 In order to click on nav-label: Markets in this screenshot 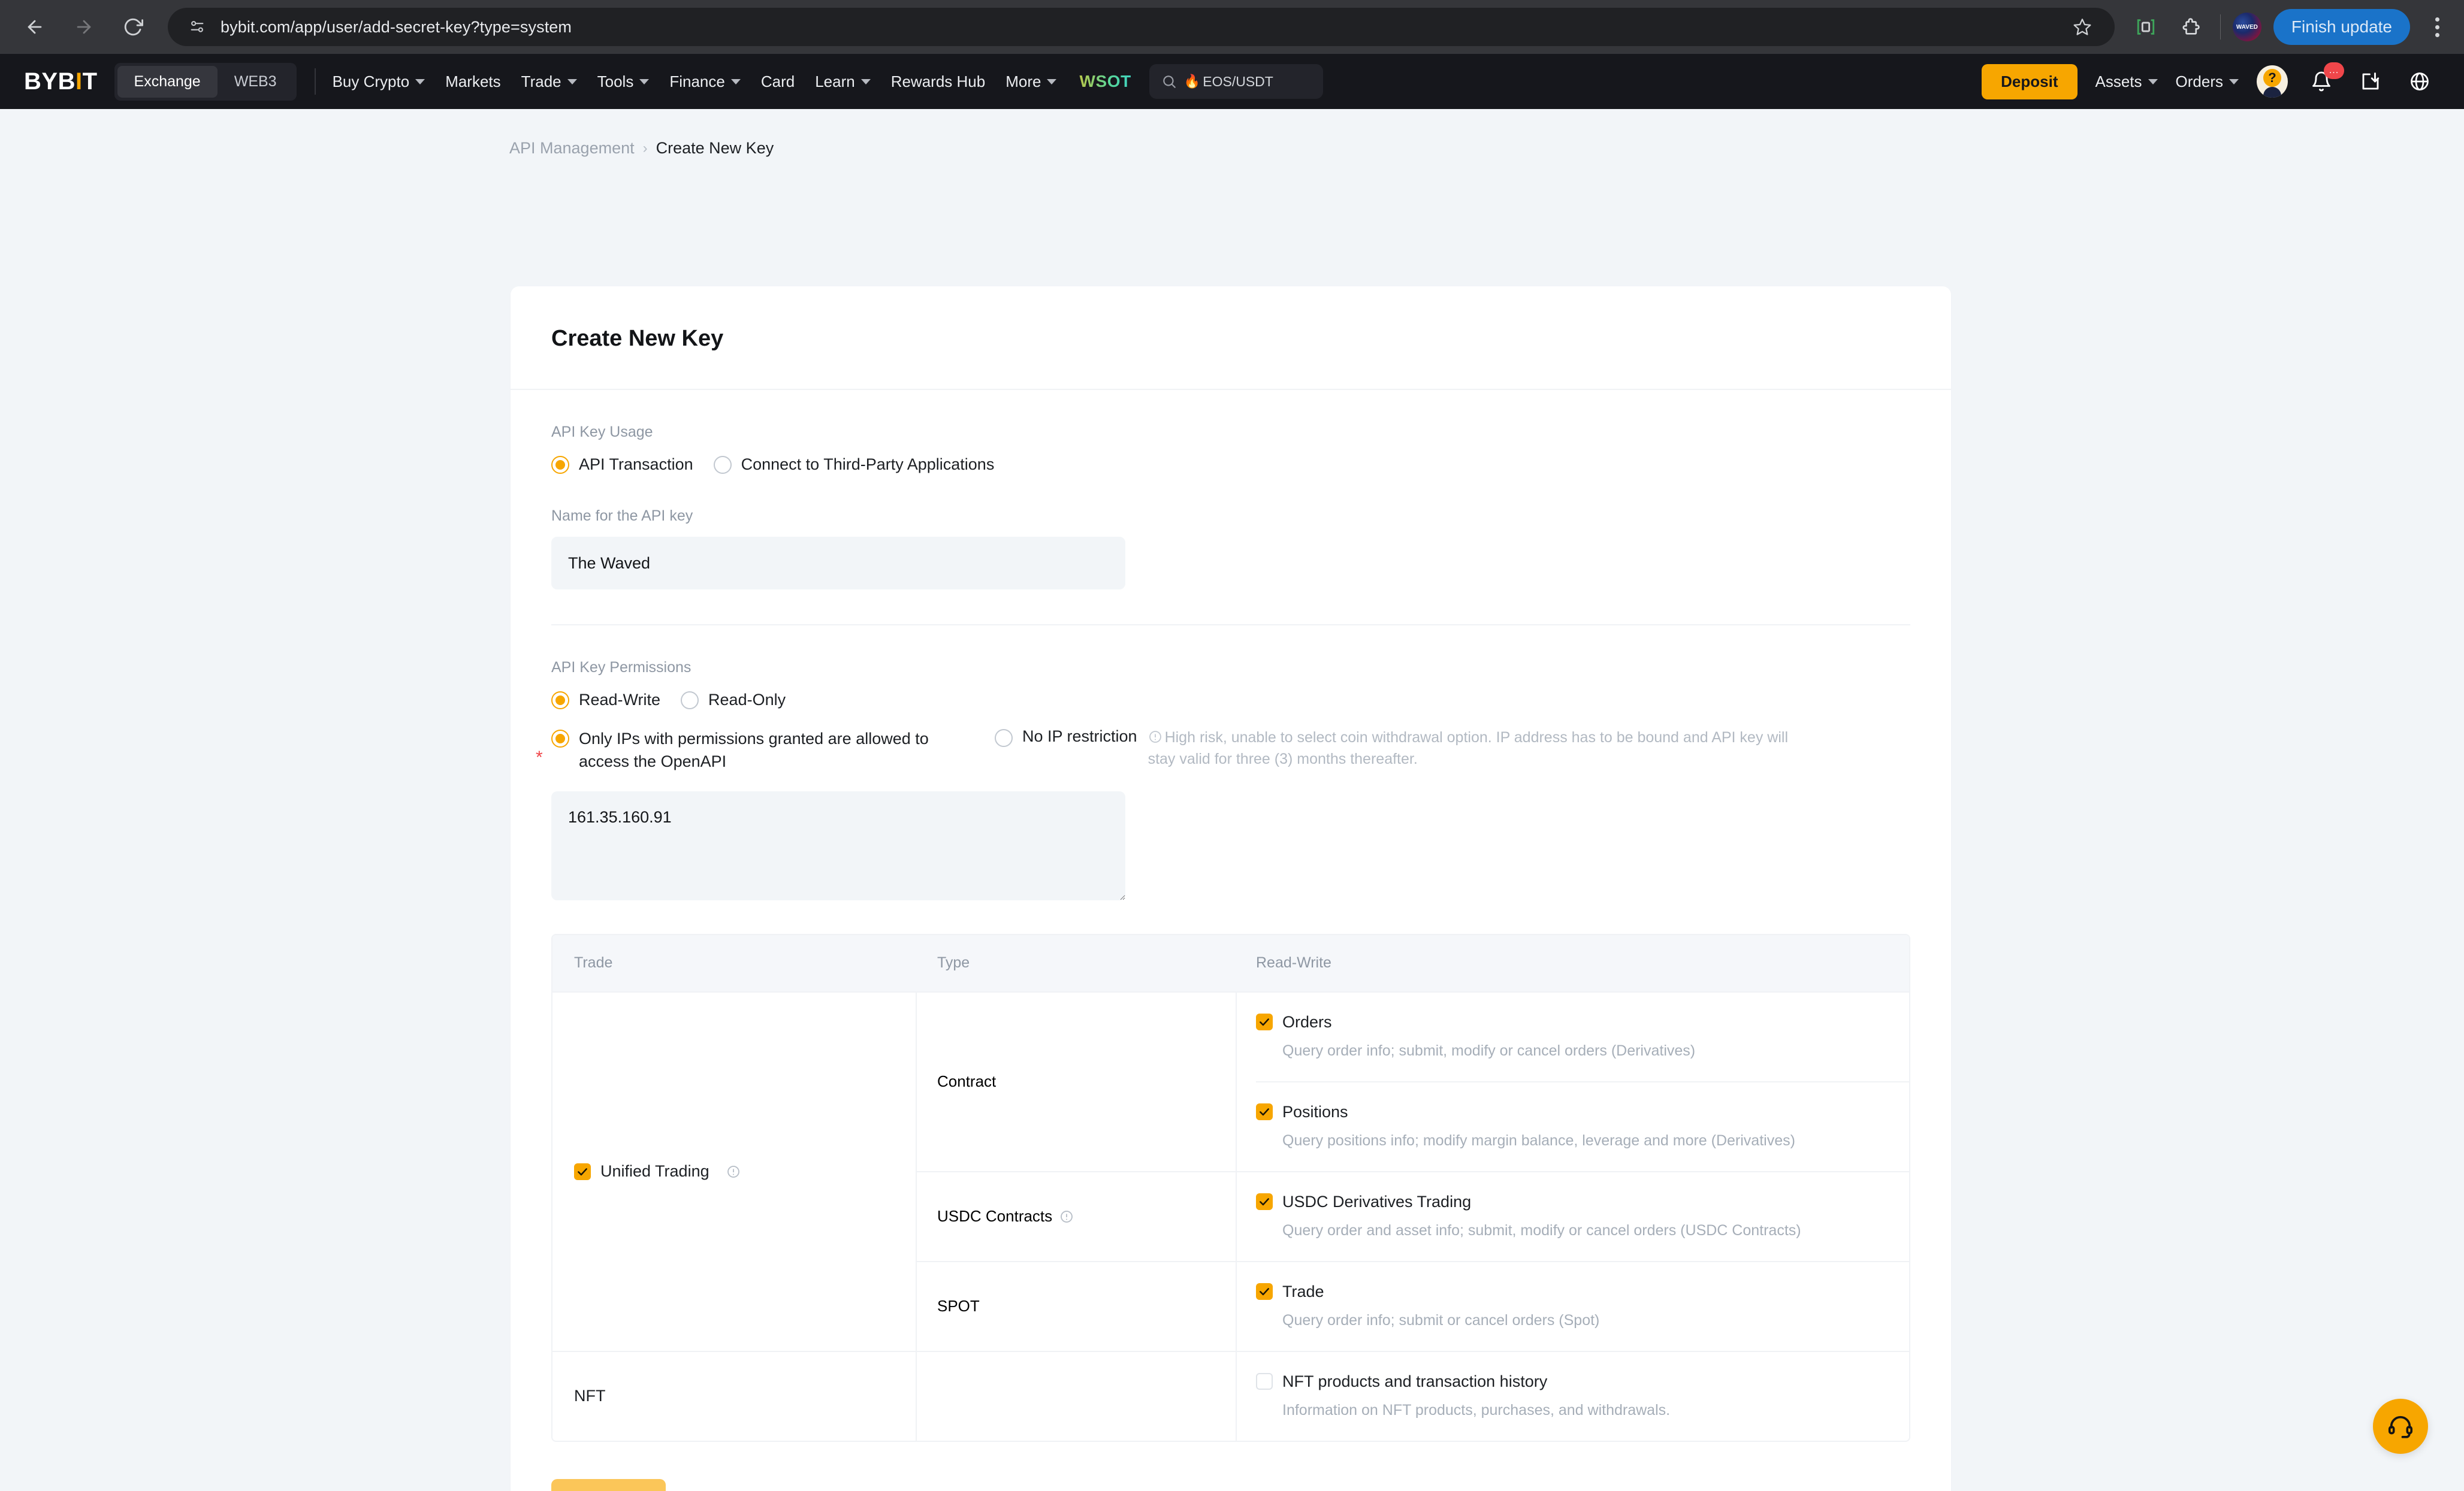, I will do `click(473, 81)`.